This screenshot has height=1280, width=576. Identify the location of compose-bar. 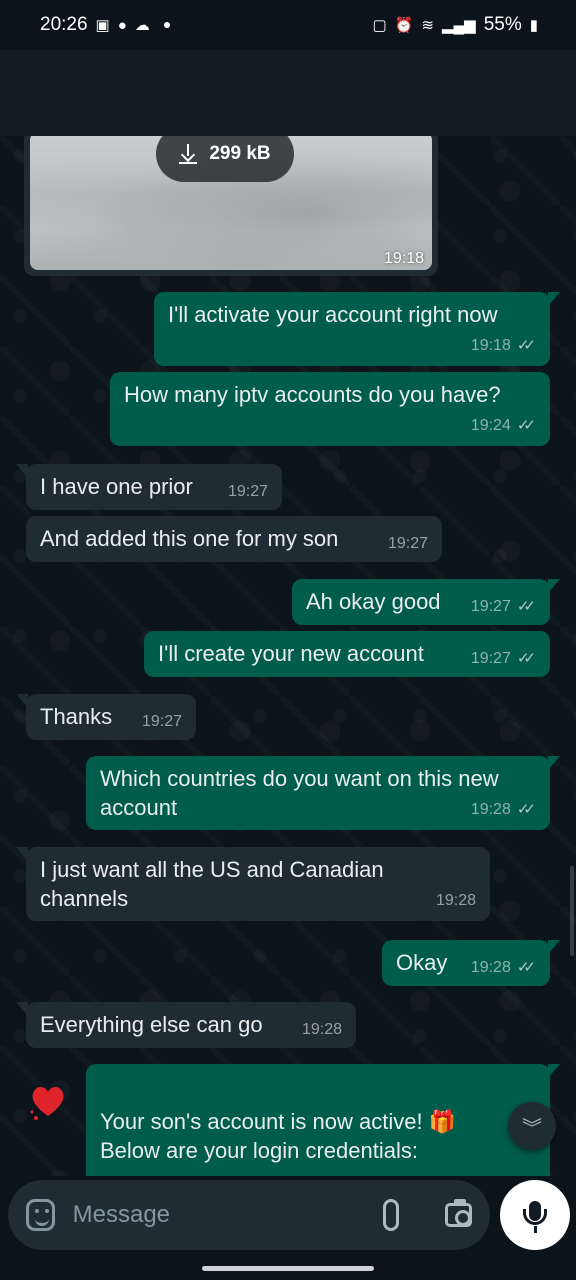
(288, 1216).